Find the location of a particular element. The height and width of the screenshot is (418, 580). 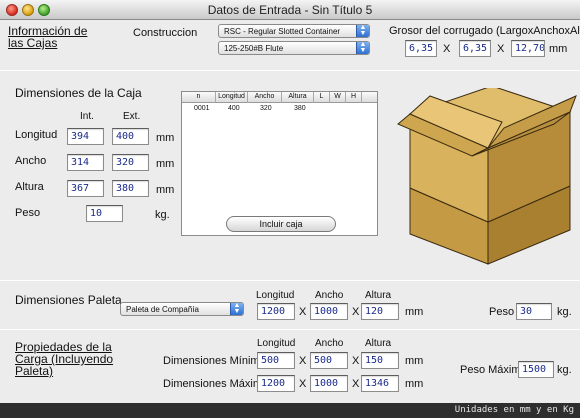

include-box-button: Incluir caja is located at coordinates (281, 224).